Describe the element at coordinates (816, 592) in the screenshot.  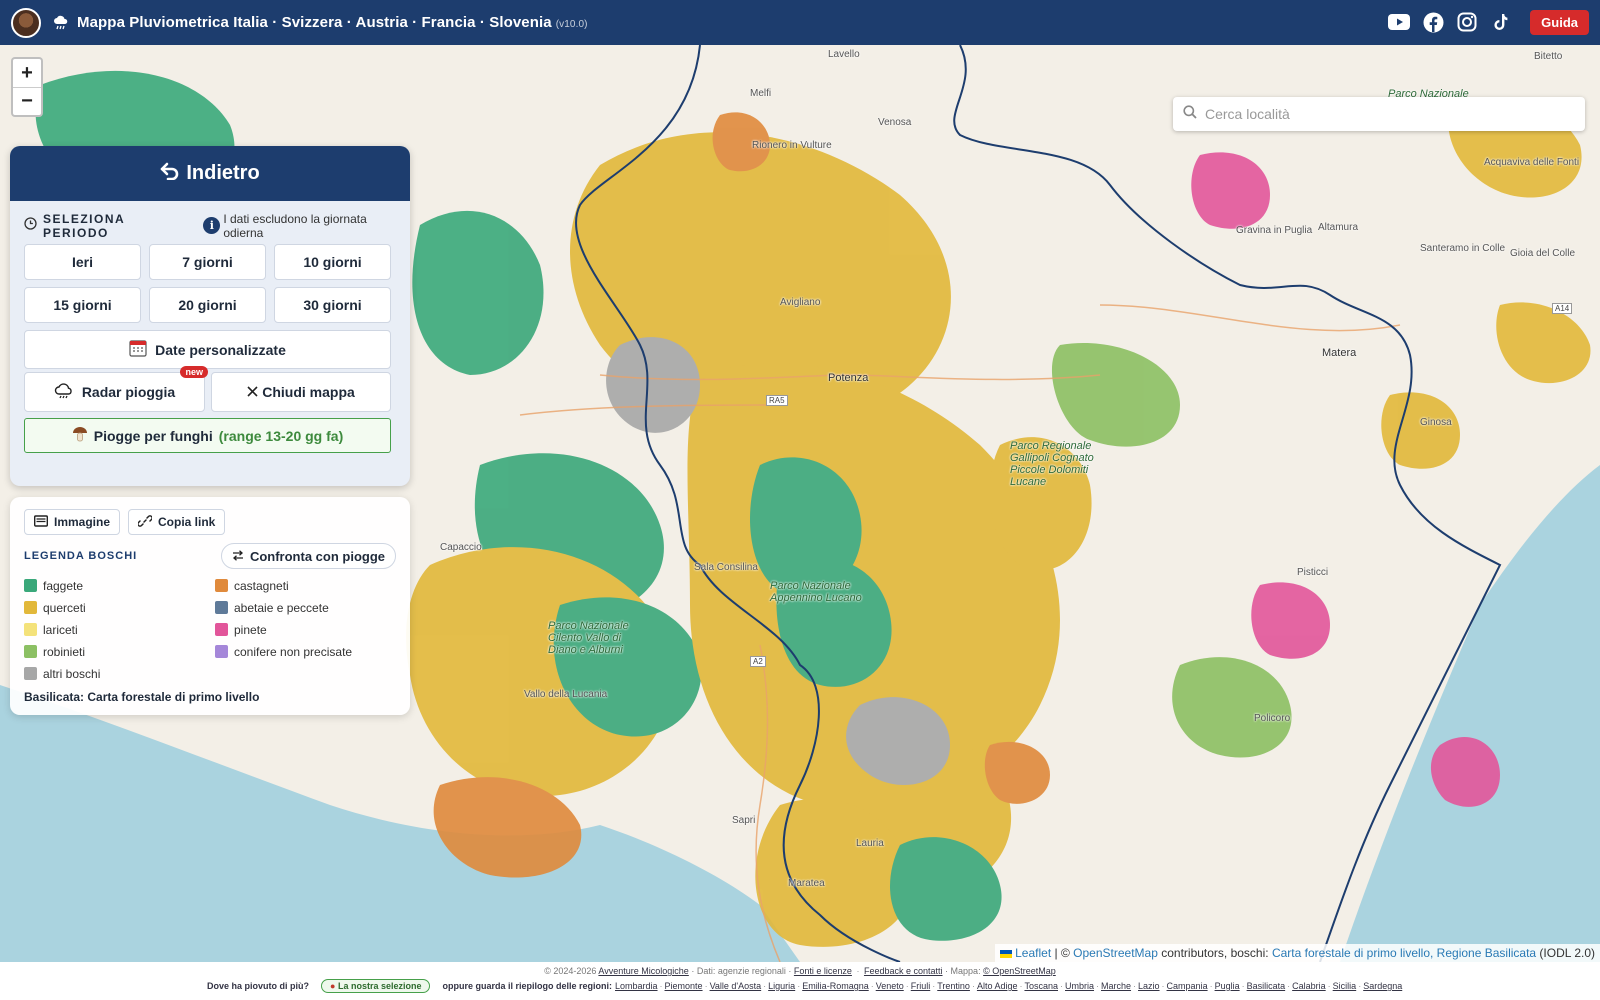
I see `park-label: Parco Nazionale Appennino Lucano` at that location.